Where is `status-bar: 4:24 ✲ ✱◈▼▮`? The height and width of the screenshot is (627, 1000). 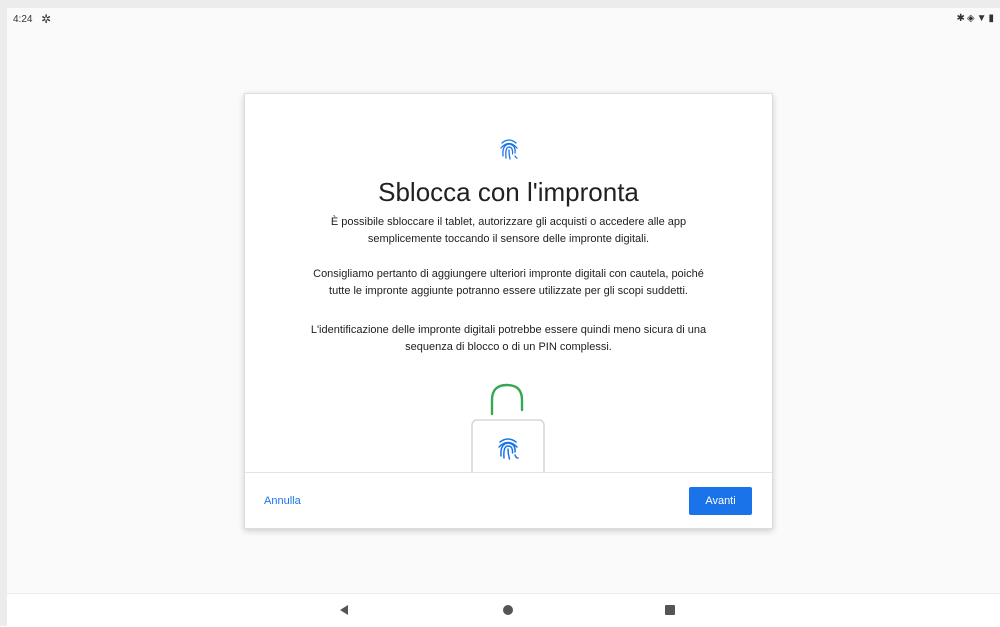
status-bar: 4:24 ✲ ✱◈▼▮ is located at coordinates (503, 19).